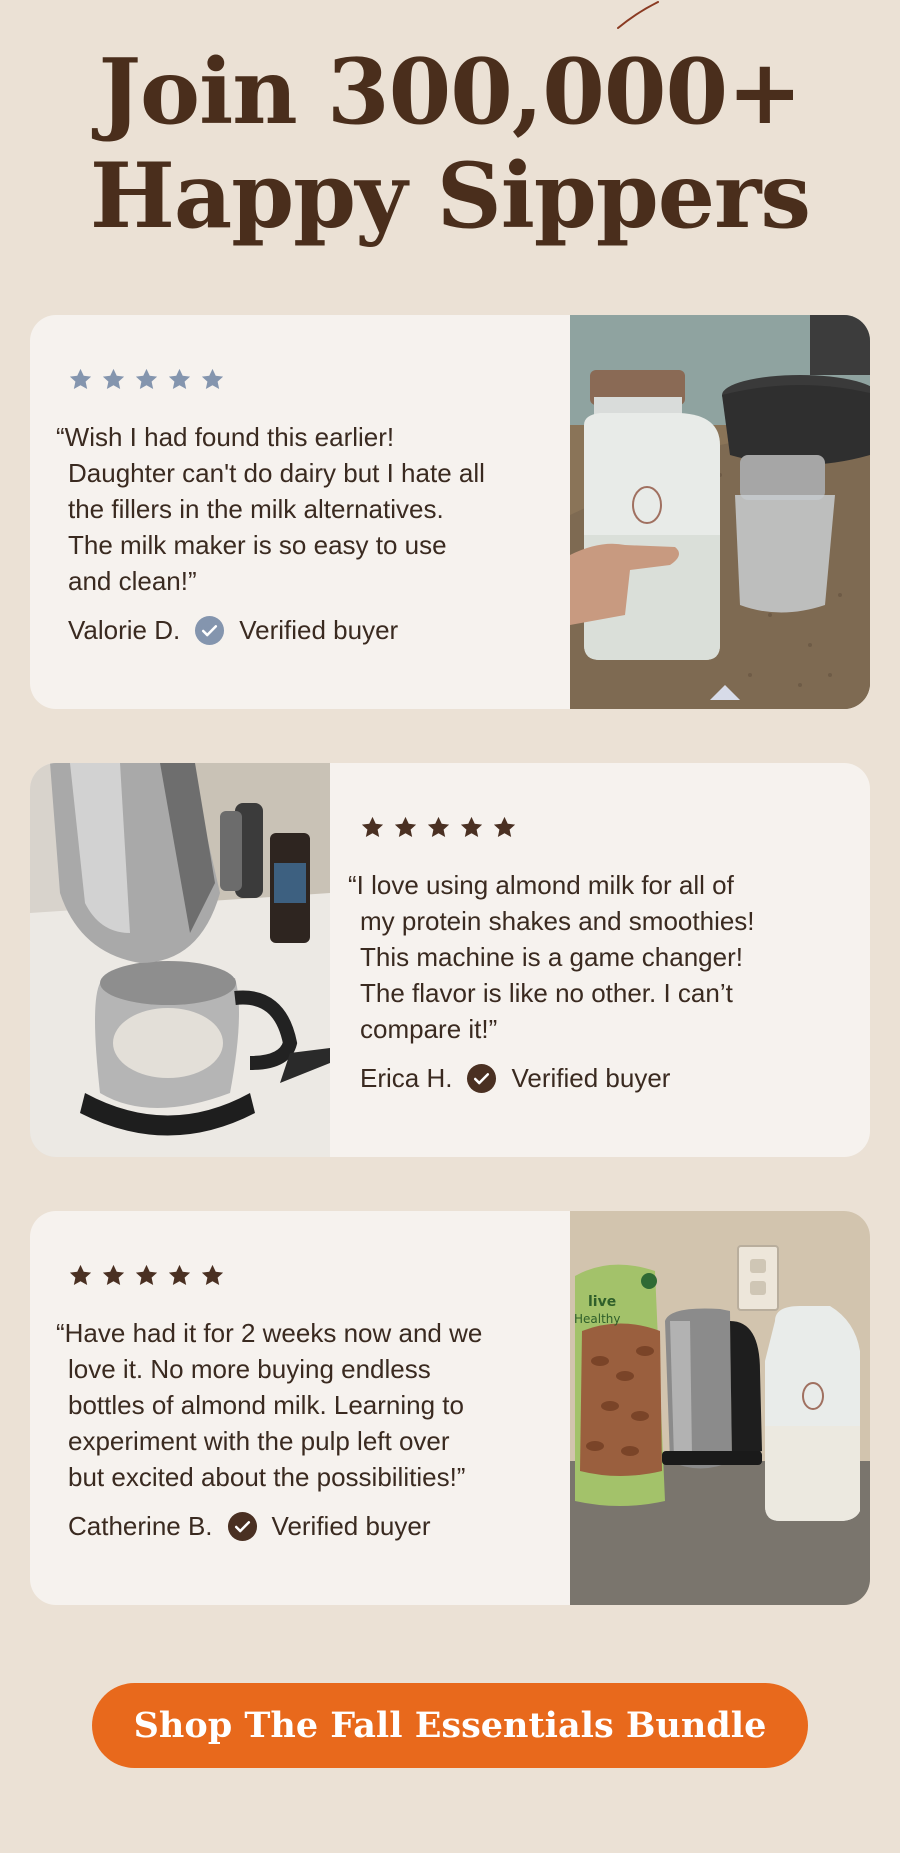 The image size is (900, 1853). I want to click on milk-bottle-photo, so click(720, 512).